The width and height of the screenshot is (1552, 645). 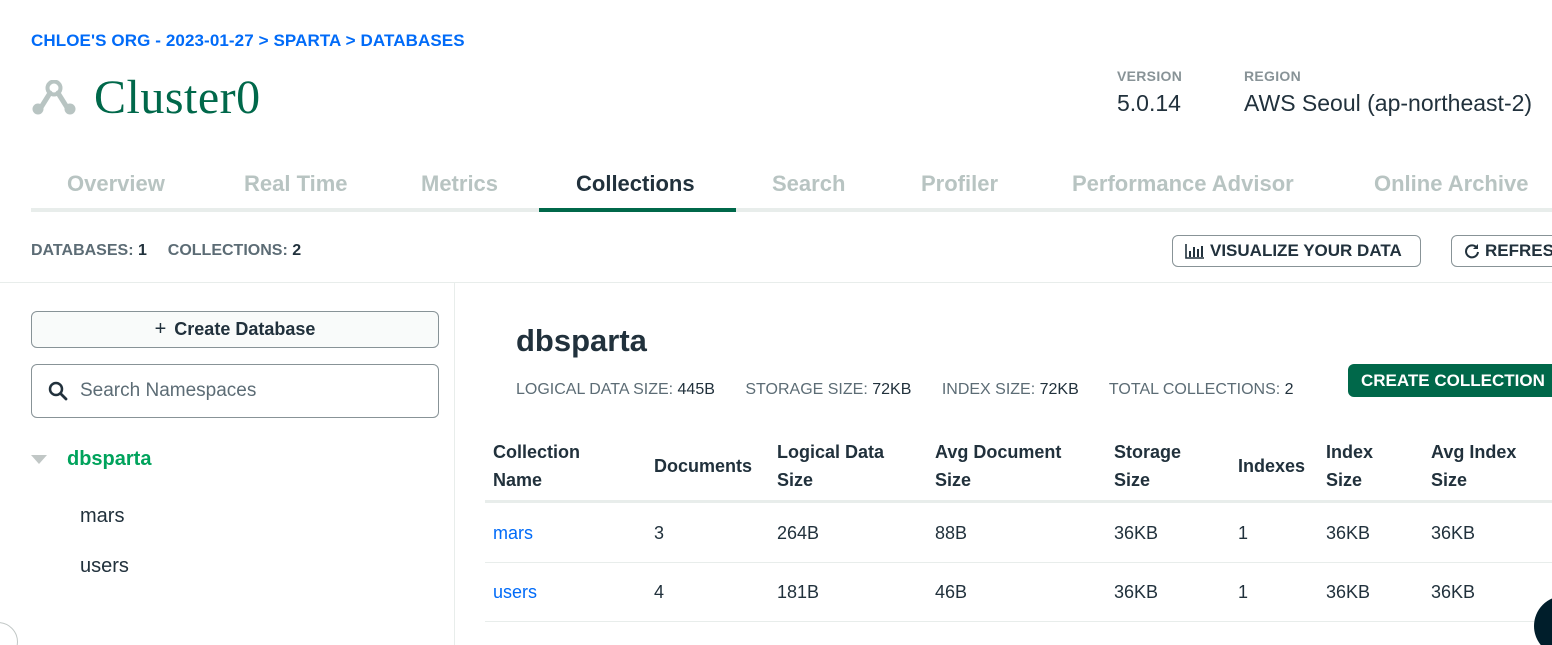 What do you see at coordinates (297, 250) in the screenshot?
I see `collections-count-value: 2` at bounding box center [297, 250].